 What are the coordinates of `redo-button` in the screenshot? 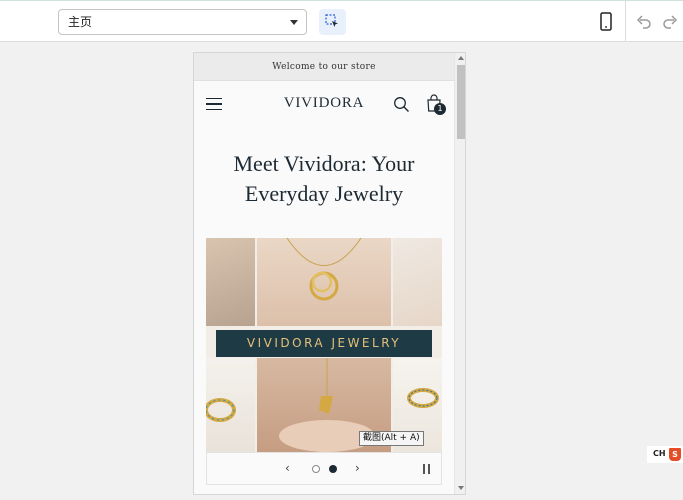 It's located at (670, 22).